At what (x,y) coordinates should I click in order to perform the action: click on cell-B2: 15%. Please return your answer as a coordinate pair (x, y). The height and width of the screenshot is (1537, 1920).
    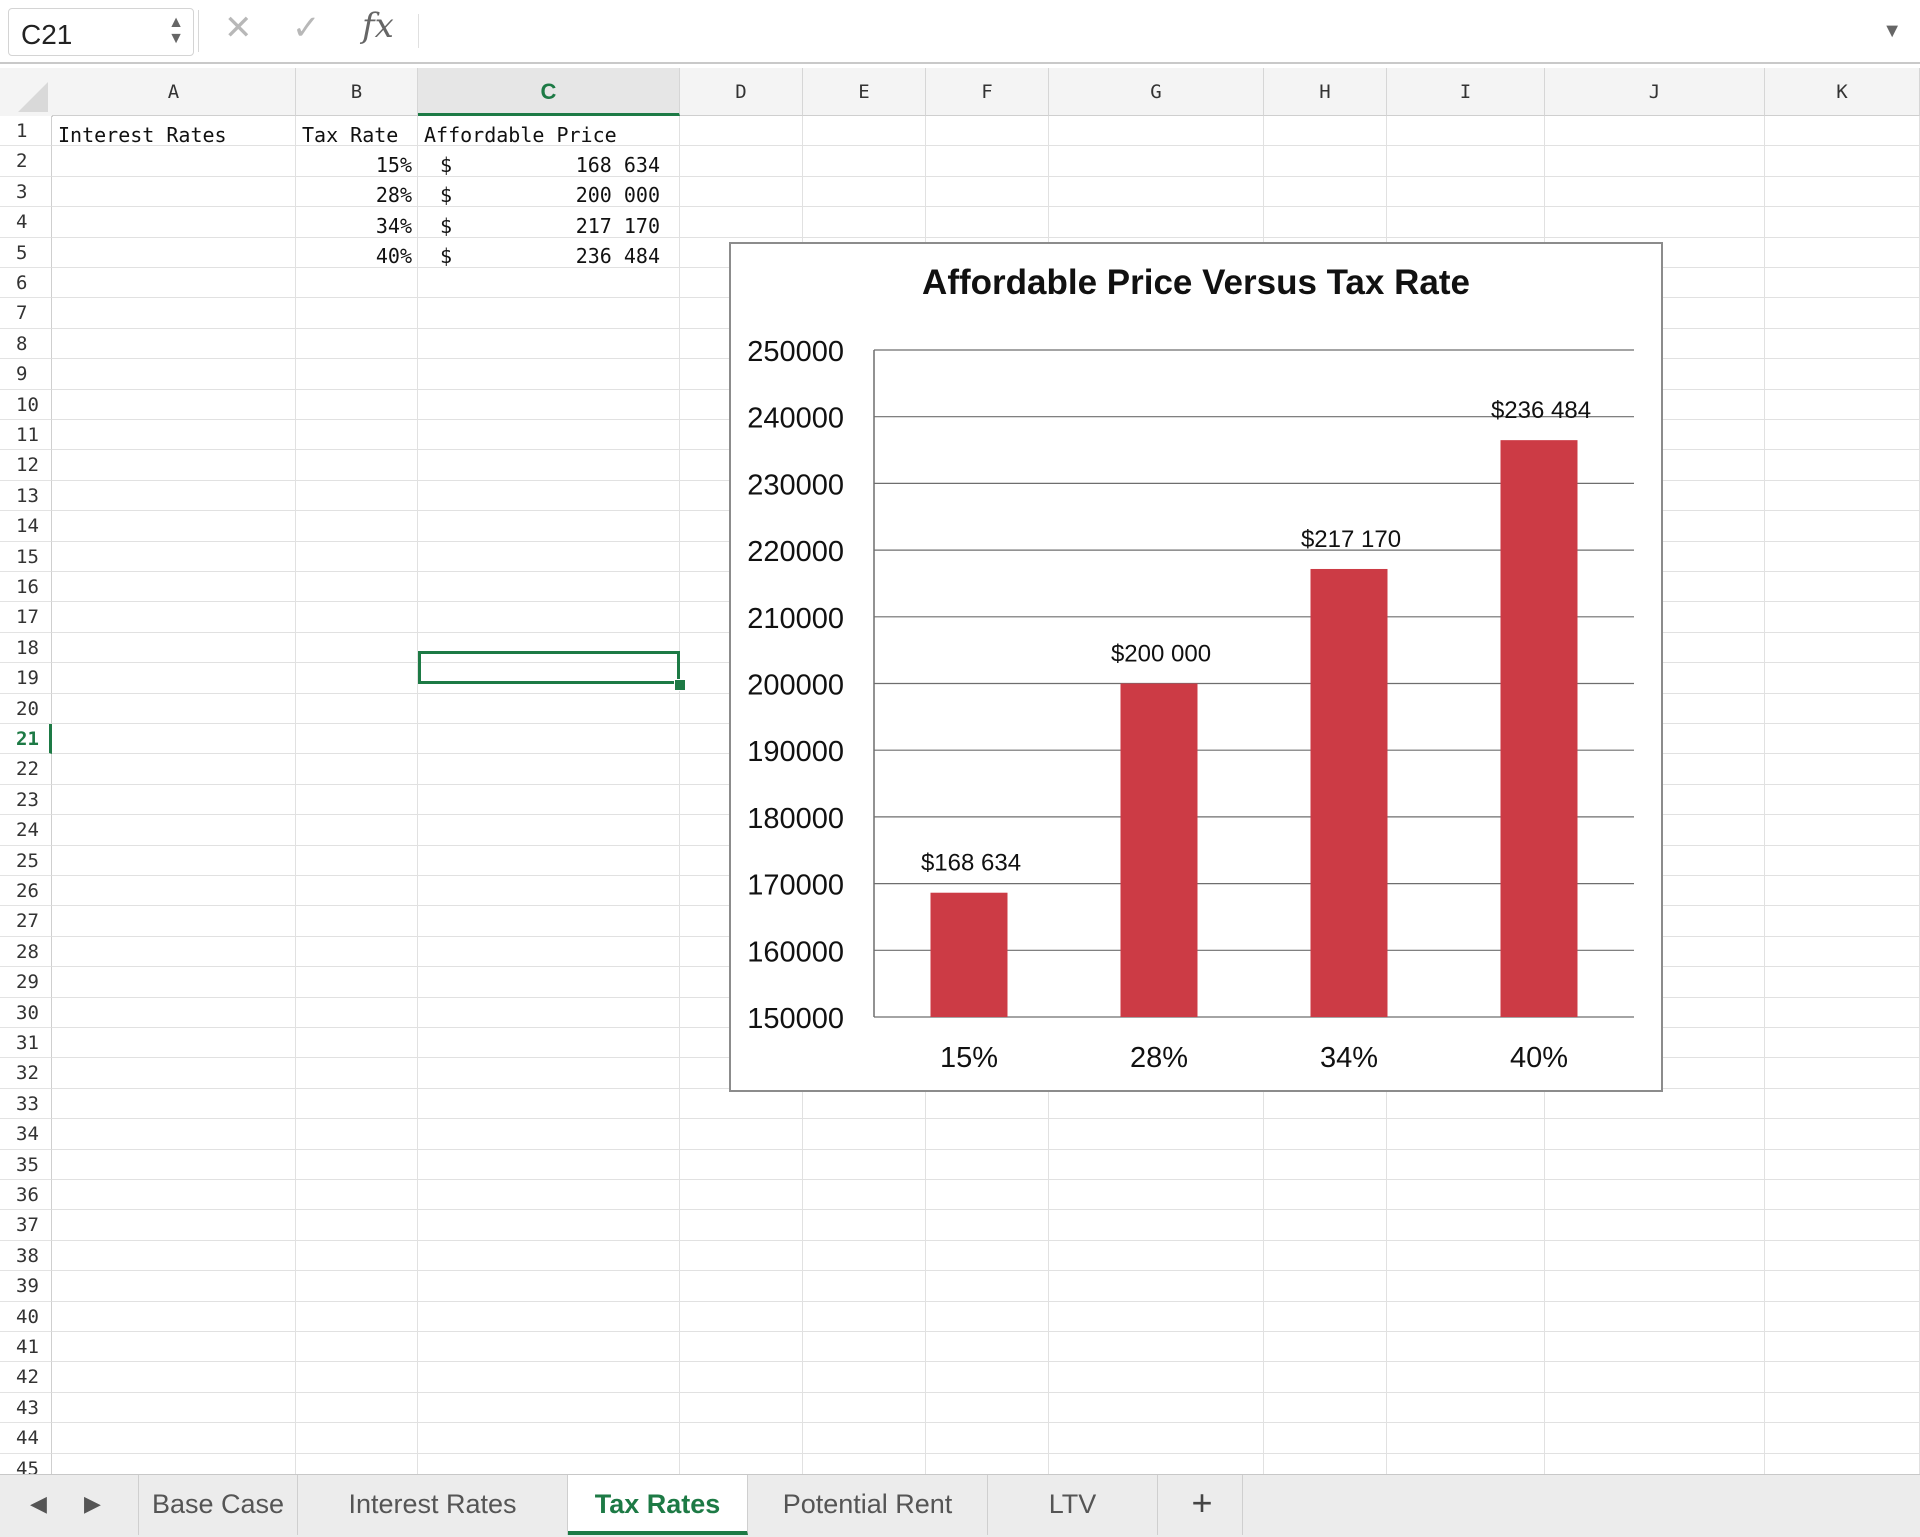
    Looking at the image, I should click on (354, 165).